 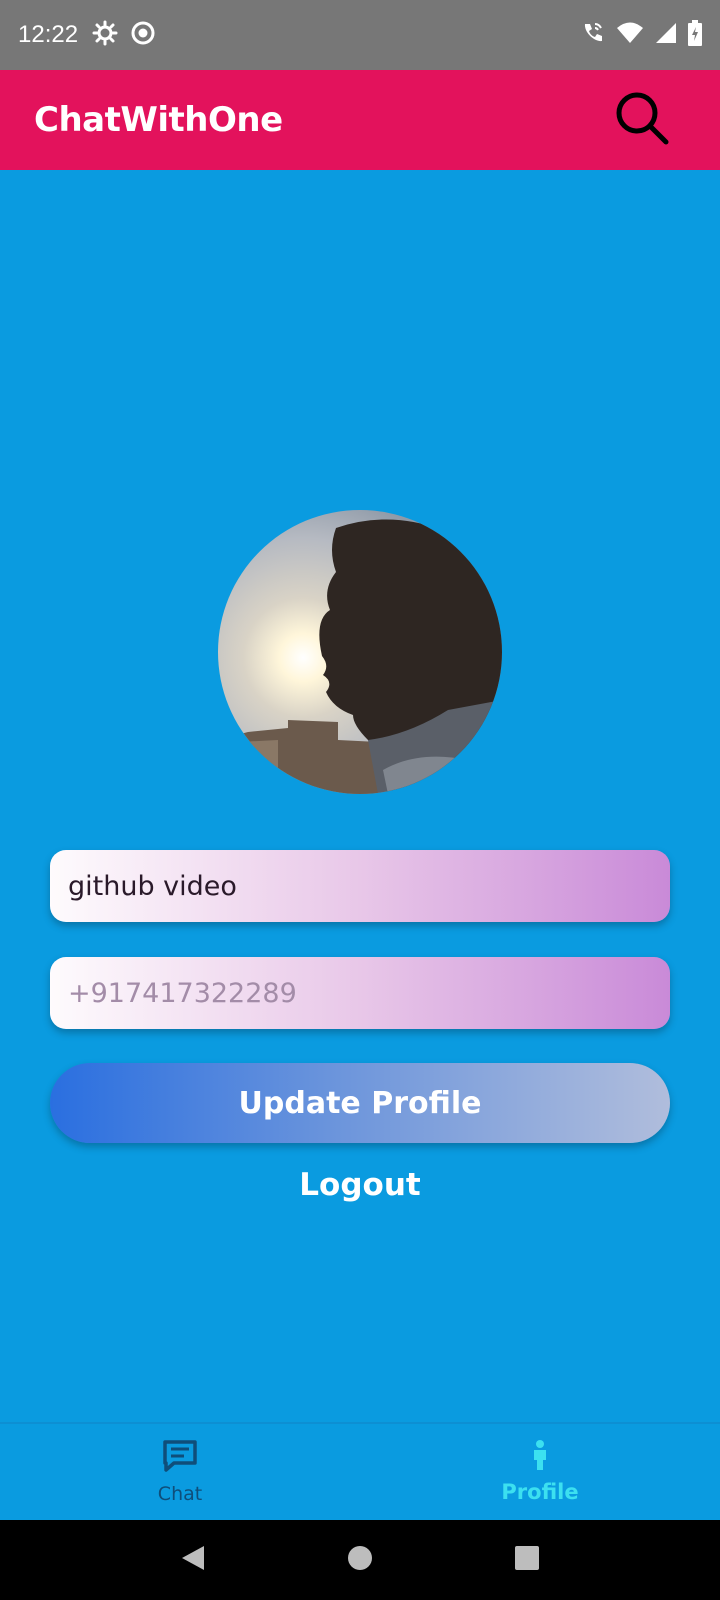 I want to click on search-button, so click(x=642, y=120).